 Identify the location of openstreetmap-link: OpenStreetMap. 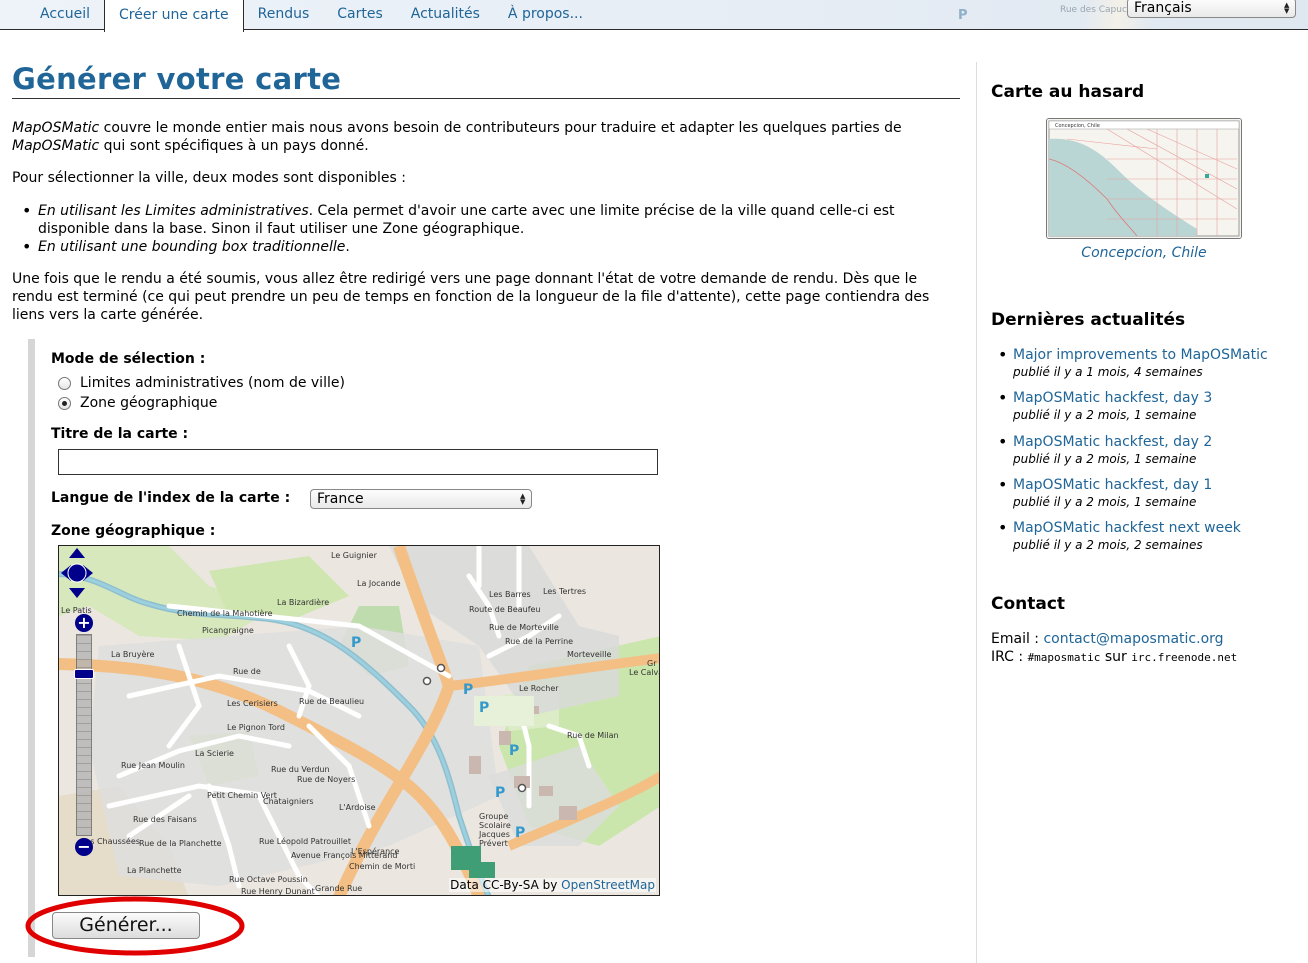
(608, 885).